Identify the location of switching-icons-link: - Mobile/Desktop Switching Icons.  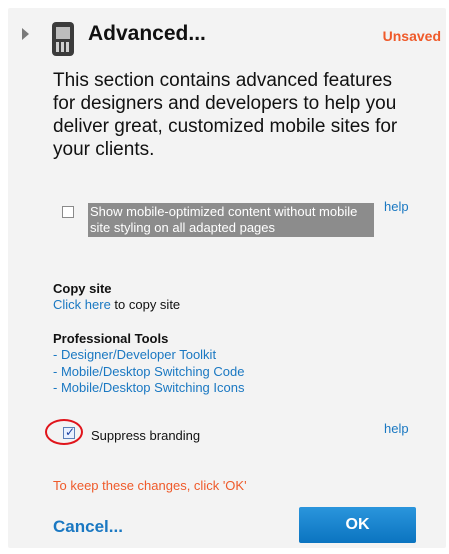
(148, 388).